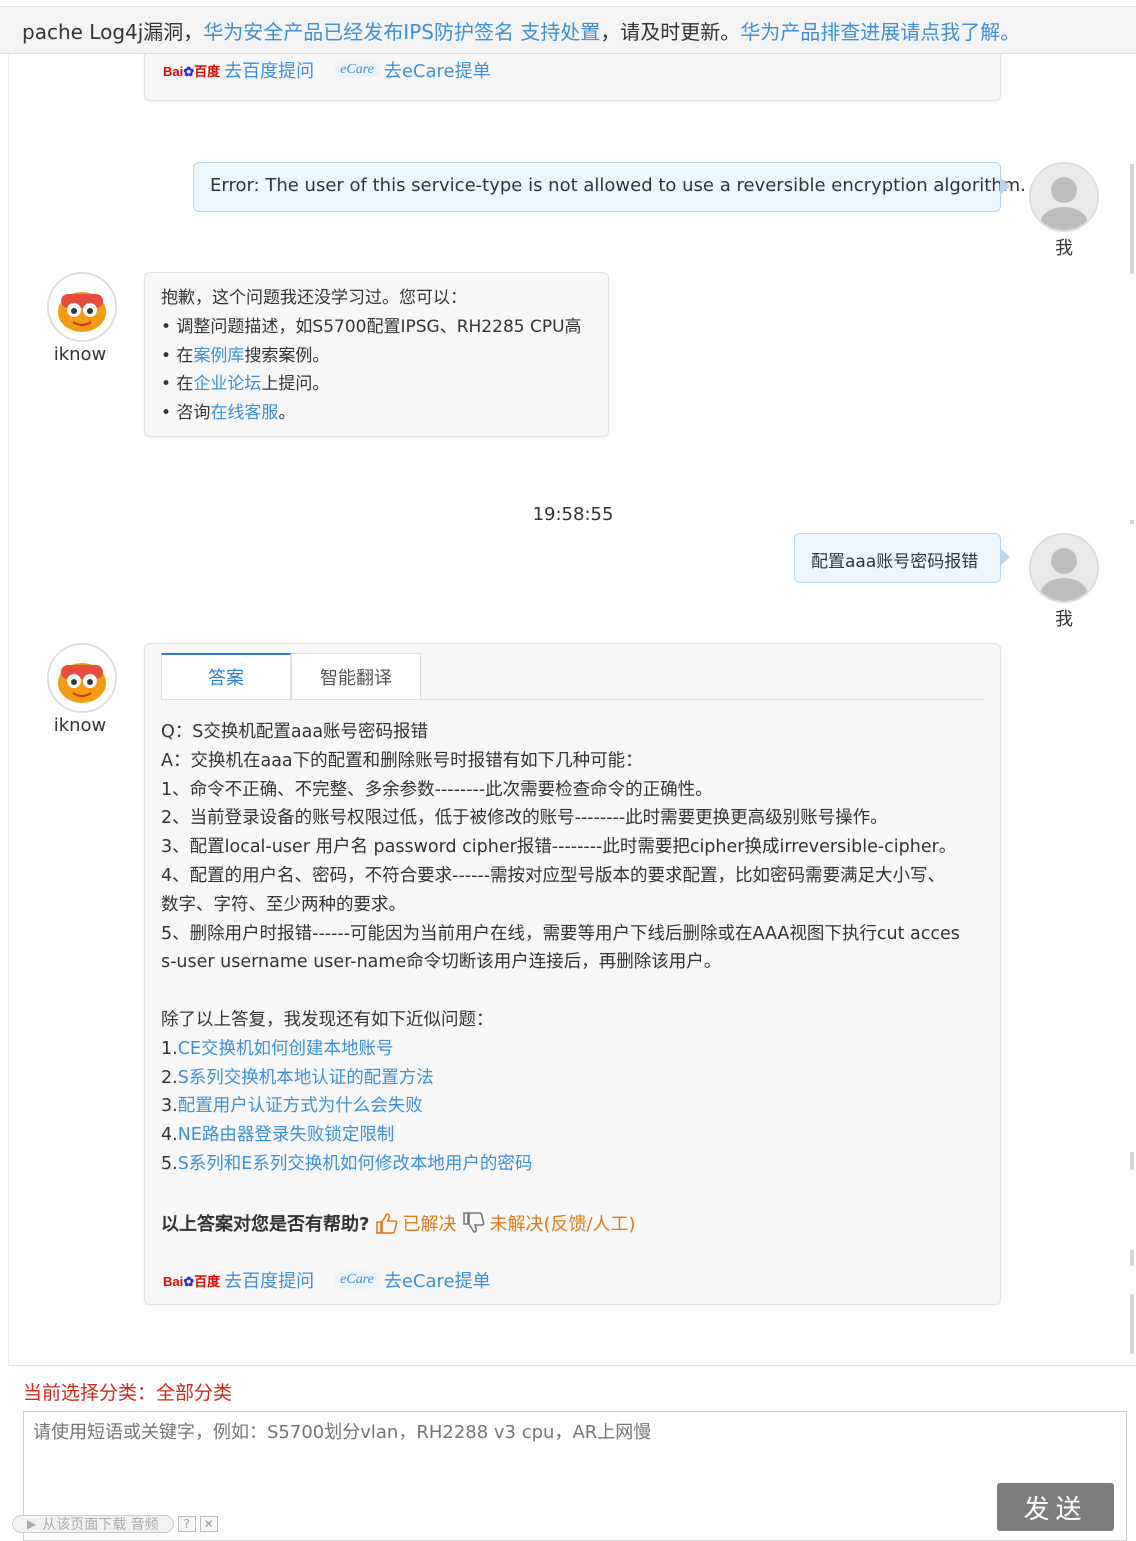  What do you see at coordinates (32, 1524) in the screenshot?
I see `play-icon: ▶` at bounding box center [32, 1524].